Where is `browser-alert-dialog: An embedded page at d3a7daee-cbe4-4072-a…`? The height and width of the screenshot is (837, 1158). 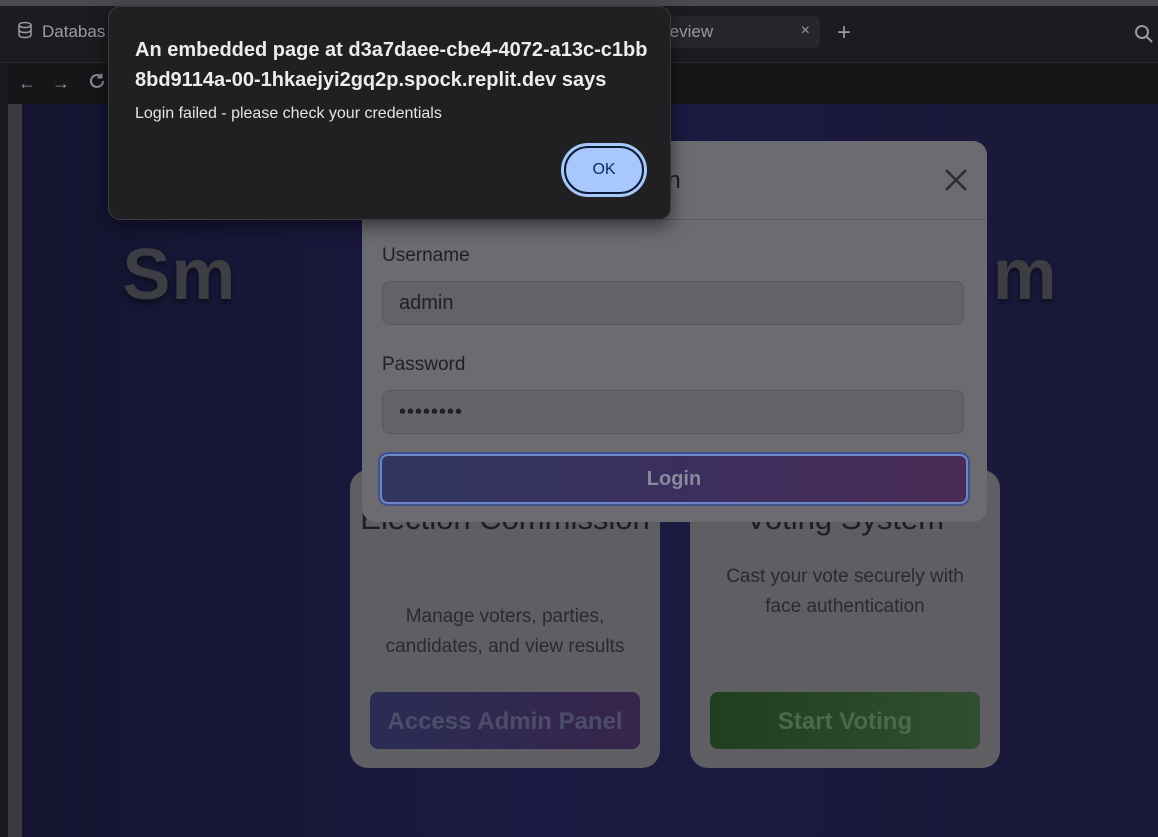
browser-alert-dialog: An embedded page at d3a7daee-cbe4-4072-a… is located at coordinates (389, 113).